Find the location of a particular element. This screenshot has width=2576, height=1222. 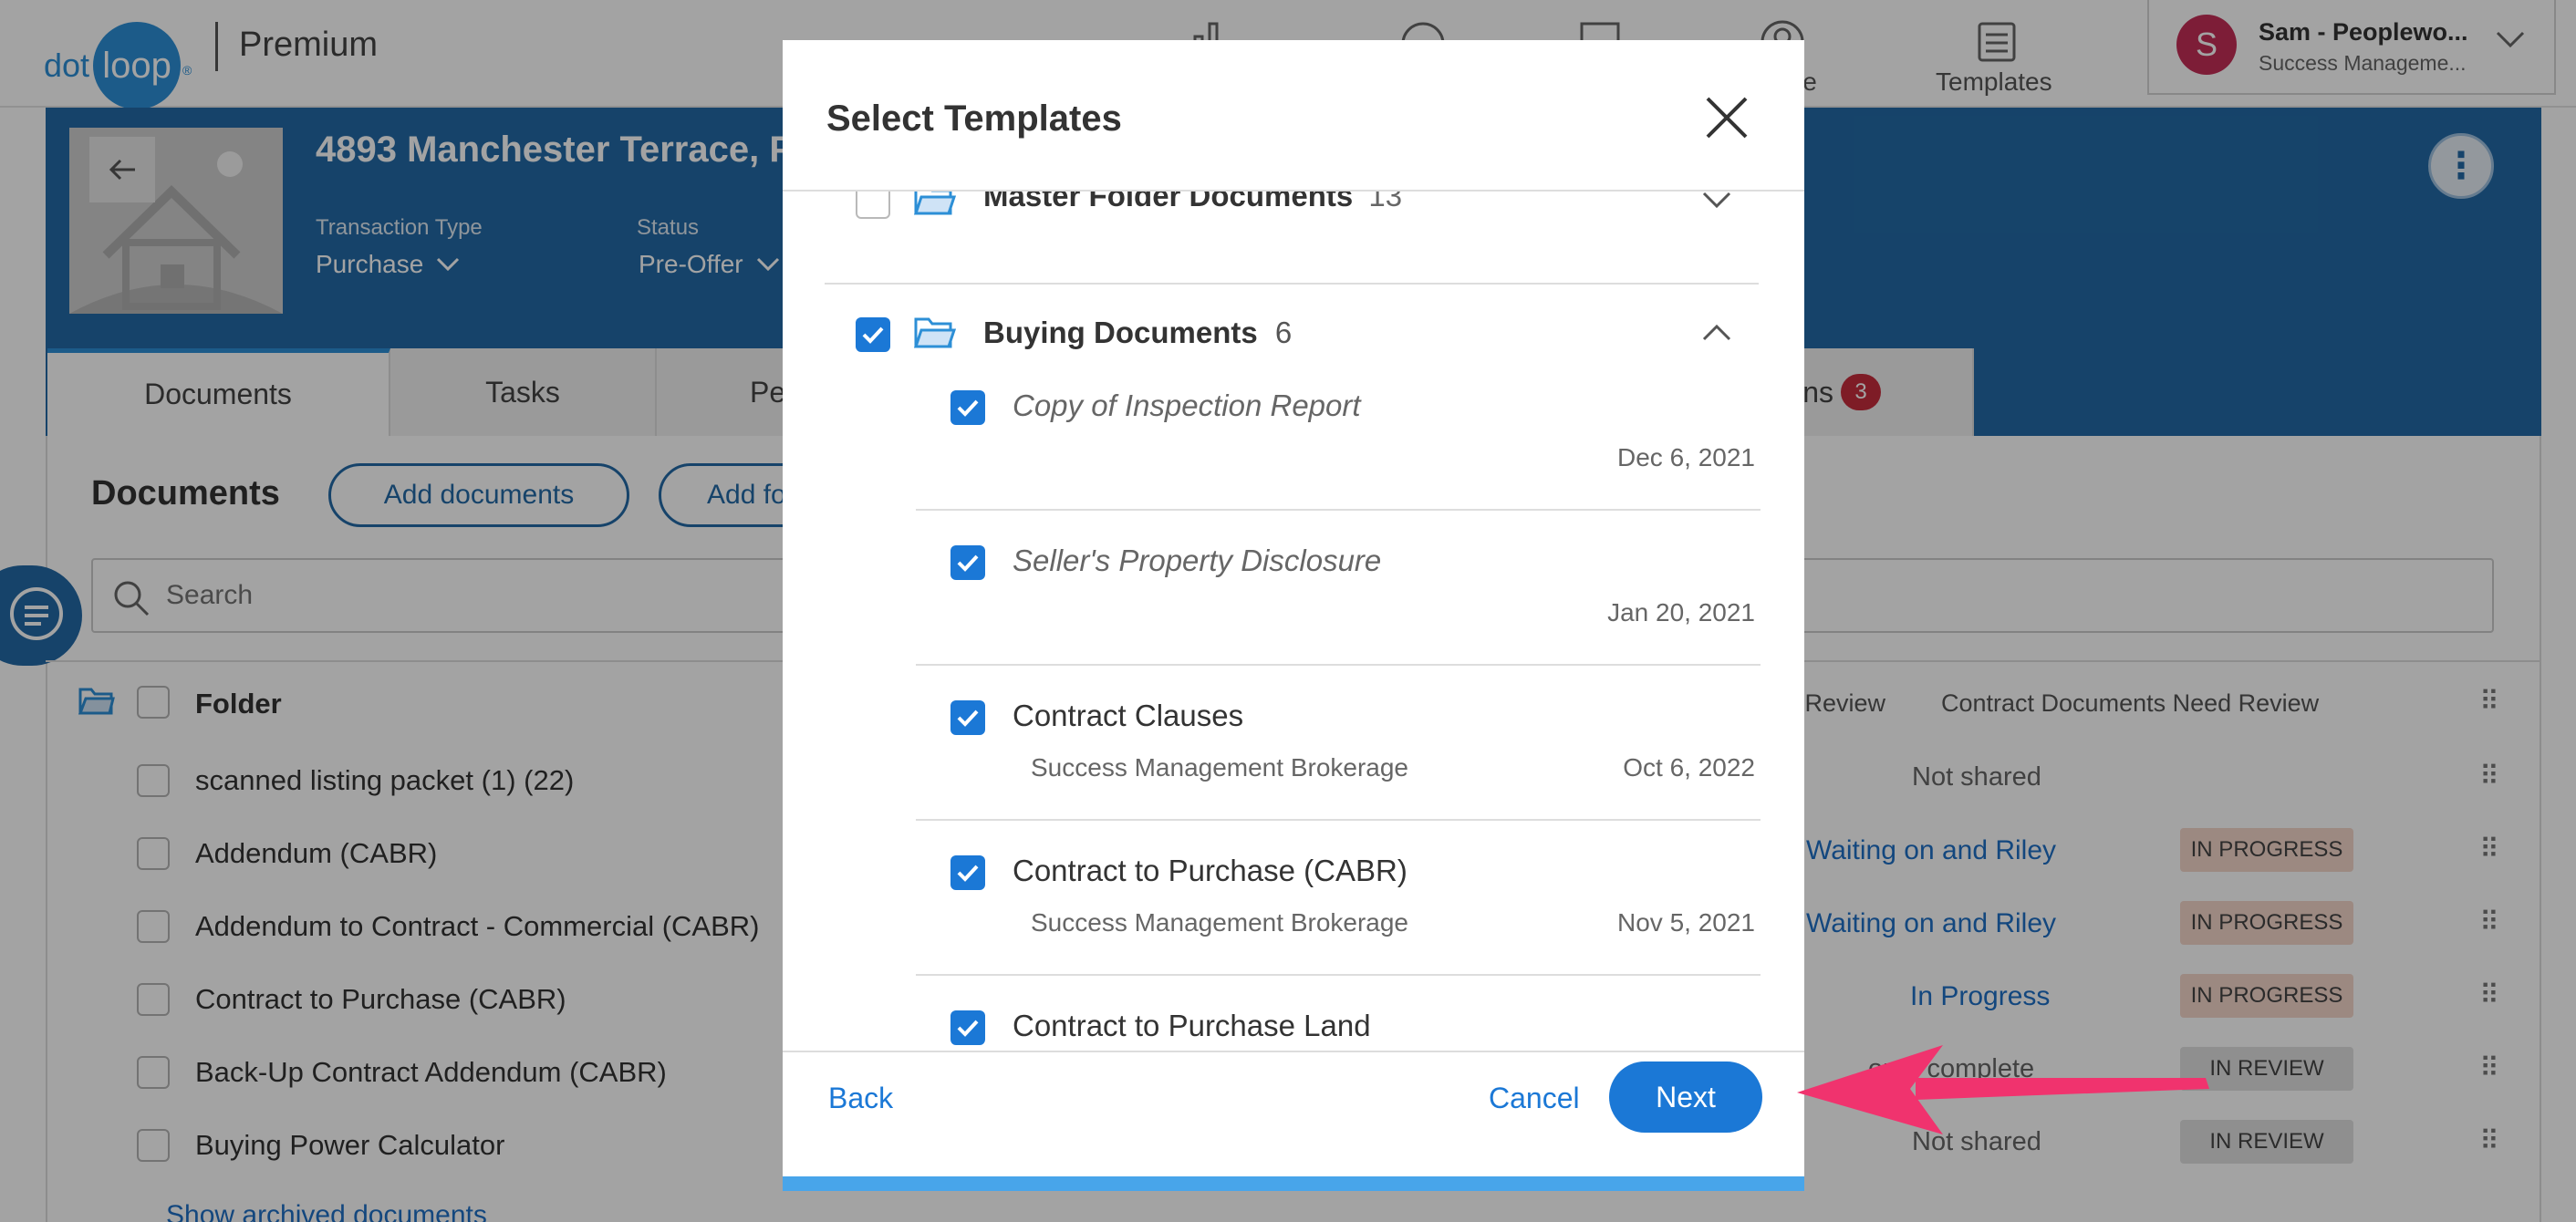

modal-progress-bar is located at coordinates (1293, 1183).